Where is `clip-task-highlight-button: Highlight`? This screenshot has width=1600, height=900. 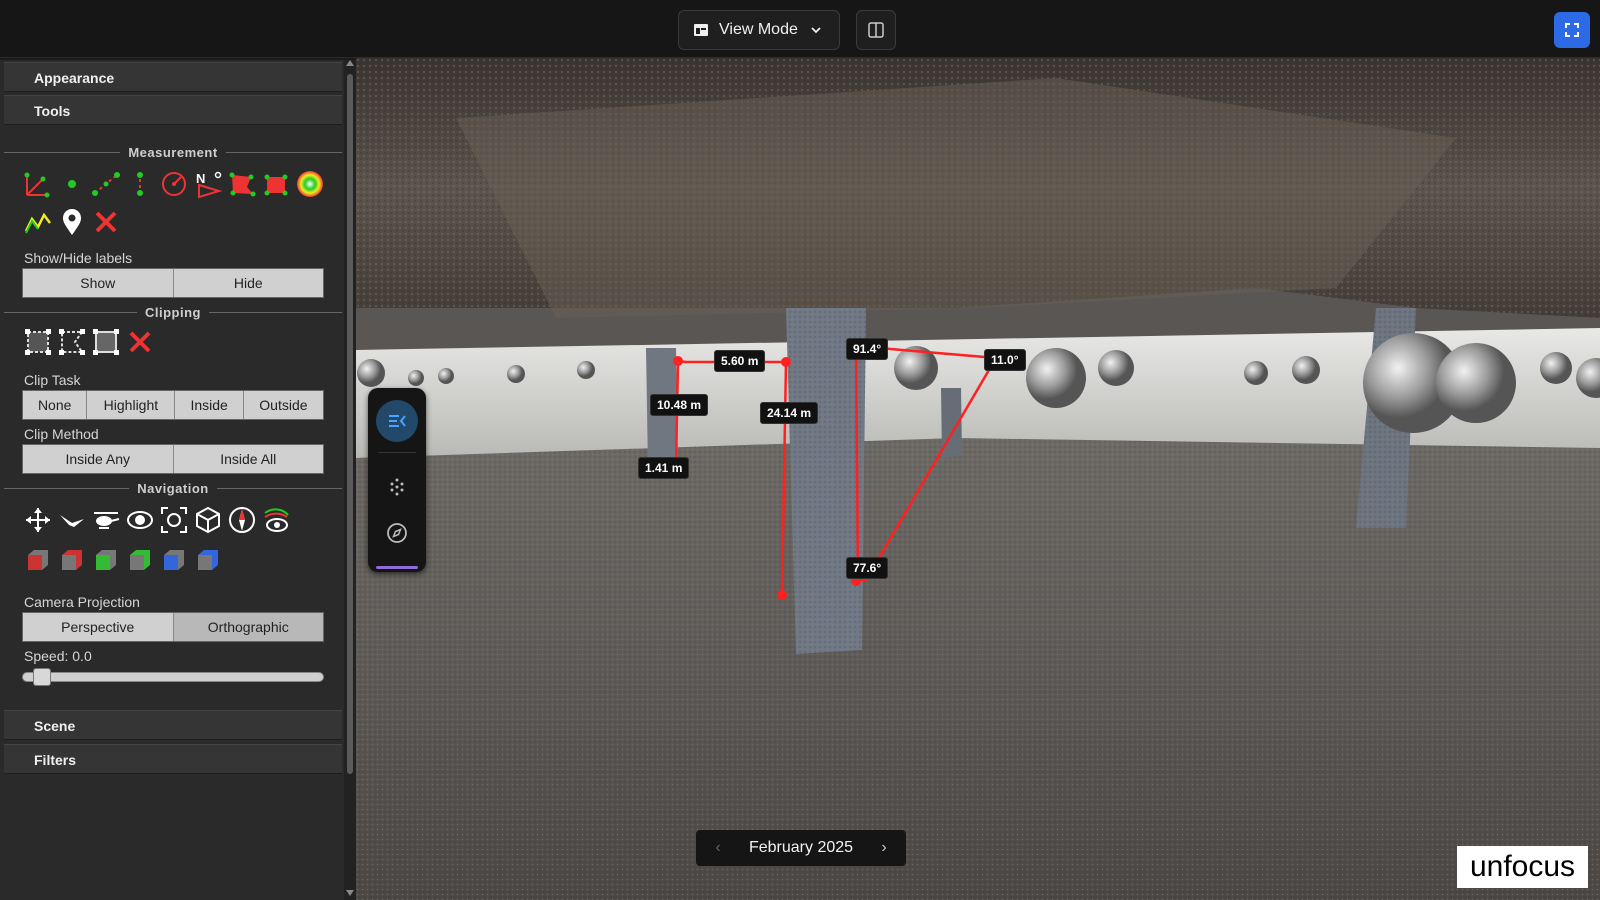
clip-task-highlight-button: Highlight is located at coordinates (131, 405).